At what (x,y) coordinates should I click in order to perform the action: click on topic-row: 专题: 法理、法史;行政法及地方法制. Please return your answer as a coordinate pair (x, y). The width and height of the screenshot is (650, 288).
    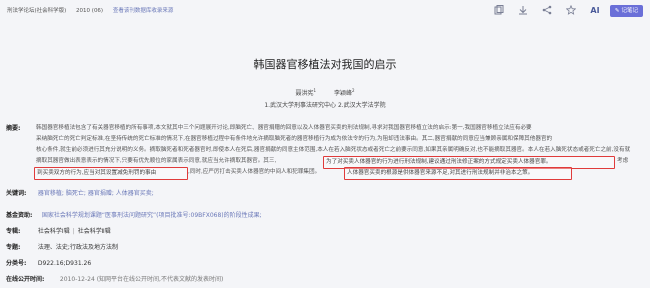
    Looking at the image, I should click on (62, 246).